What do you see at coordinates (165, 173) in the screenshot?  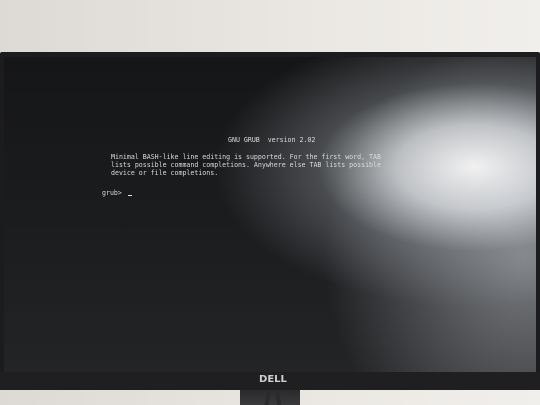 I see `help-text-line-3: device or file completions.` at bounding box center [165, 173].